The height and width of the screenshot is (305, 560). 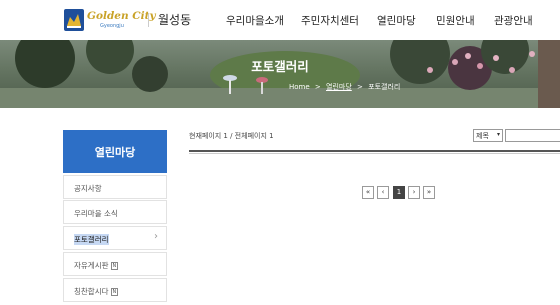 I want to click on chevron-down-icon: ▾, so click(x=498, y=134).